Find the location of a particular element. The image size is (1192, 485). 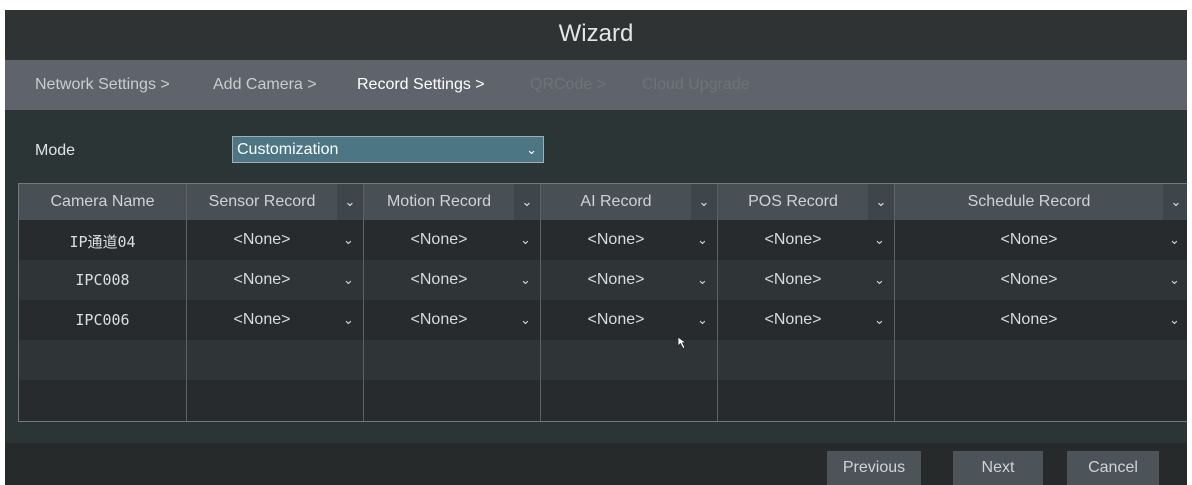

column-header-ai-record: AI Record ⌄ is located at coordinates (629, 202).